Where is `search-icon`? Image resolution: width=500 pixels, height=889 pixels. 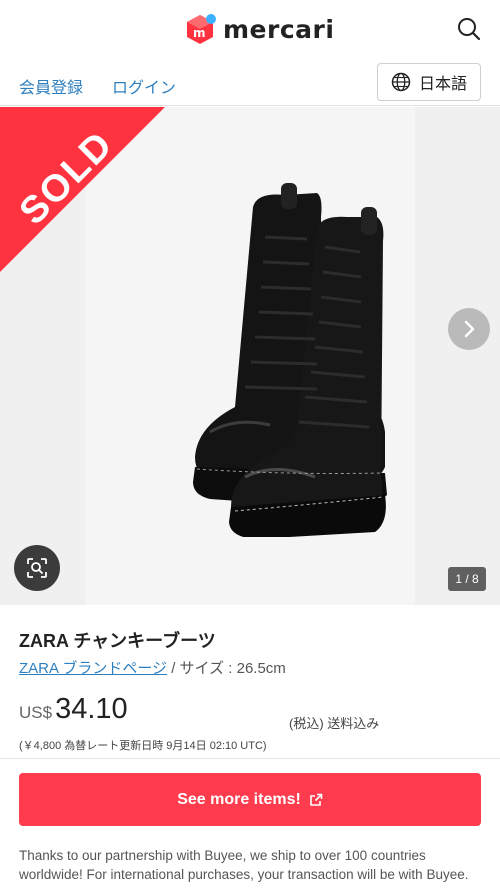
search-icon is located at coordinates (469, 29).